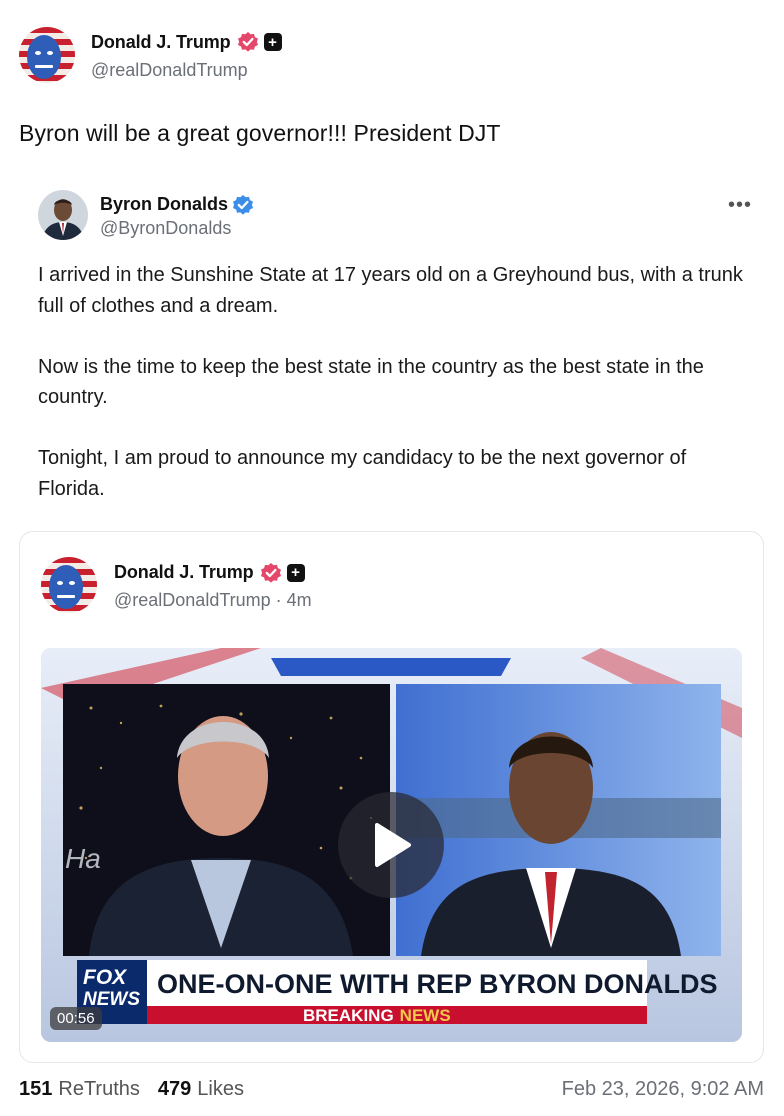 The height and width of the screenshot is (1116, 784). Describe the element at coordinates (83, 858) in the screenshot. I see `bug-text: Ha` at that location.